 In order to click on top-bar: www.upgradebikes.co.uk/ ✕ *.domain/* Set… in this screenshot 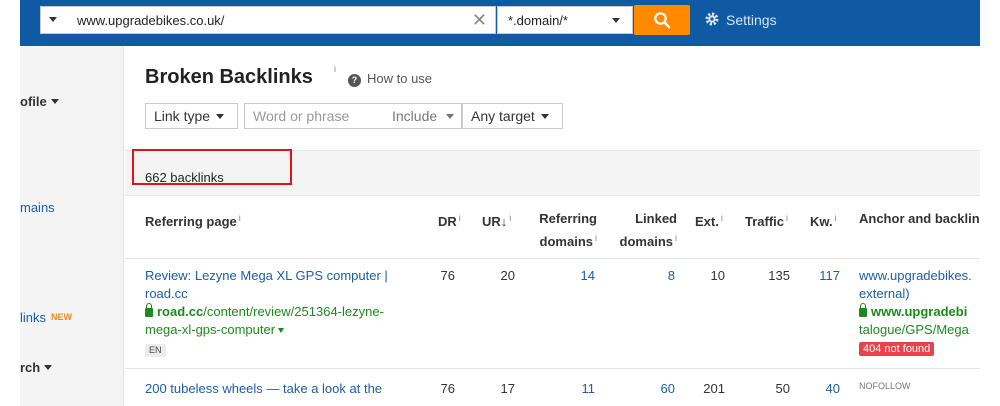, I will do `click(500, 23)`.